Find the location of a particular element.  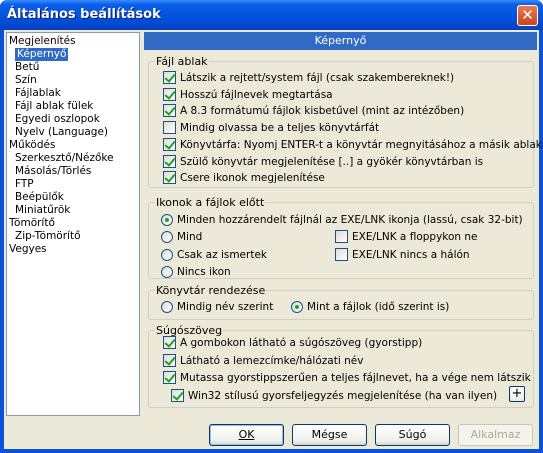

tree-item: Zip-Tömörítő is located at coordinates (48, 236).